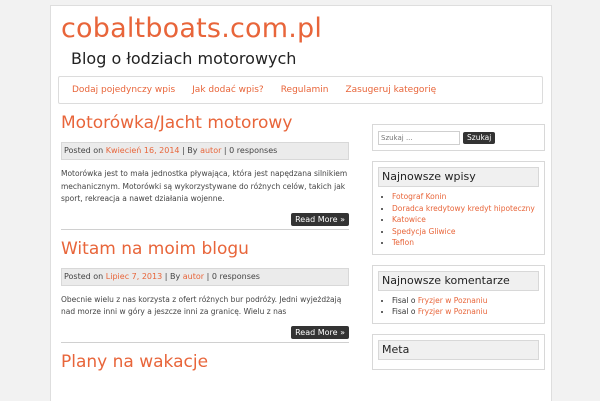 The height and width of the screenshot is (401, 600). I want to click on list-item: Doradca kredytowy kredyt hipoteczny, so click(465, 209).